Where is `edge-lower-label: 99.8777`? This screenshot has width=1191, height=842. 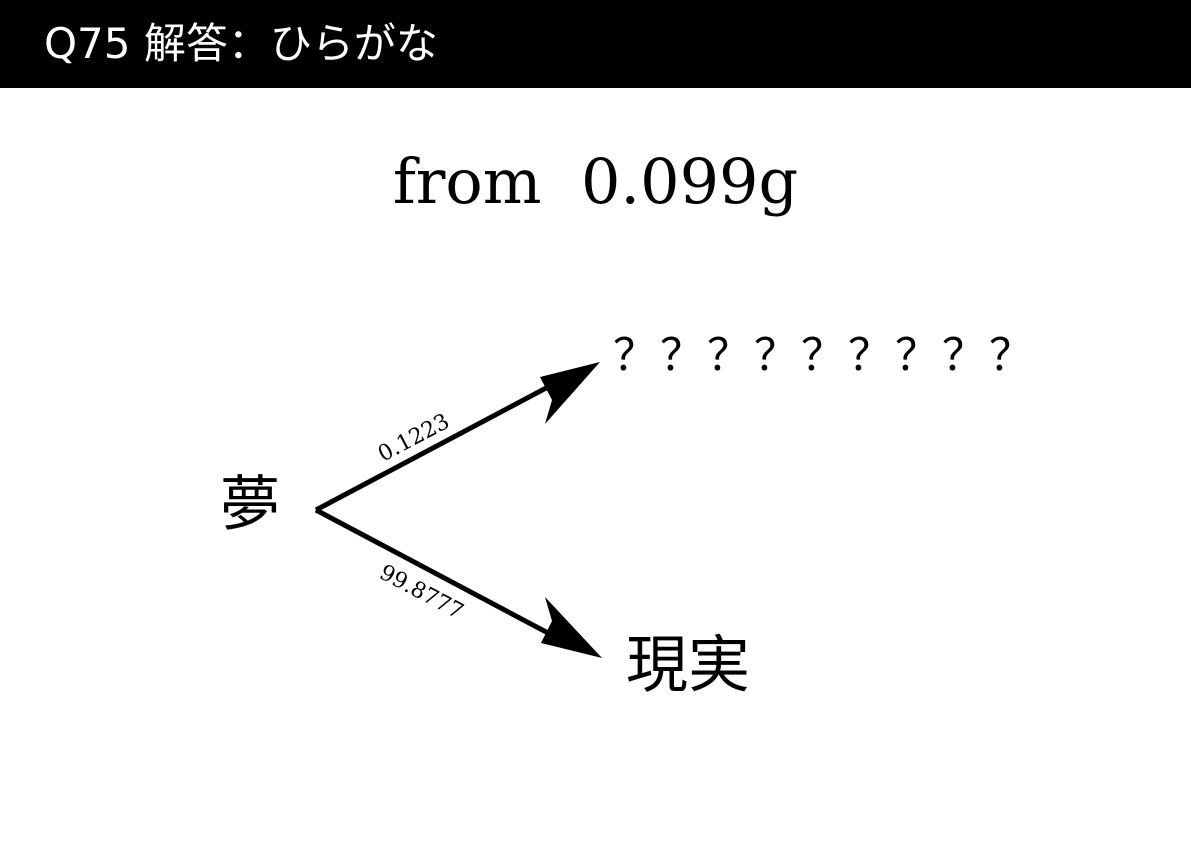
edge-lower-label: 99.8777 is located at coordinates (421, 592).